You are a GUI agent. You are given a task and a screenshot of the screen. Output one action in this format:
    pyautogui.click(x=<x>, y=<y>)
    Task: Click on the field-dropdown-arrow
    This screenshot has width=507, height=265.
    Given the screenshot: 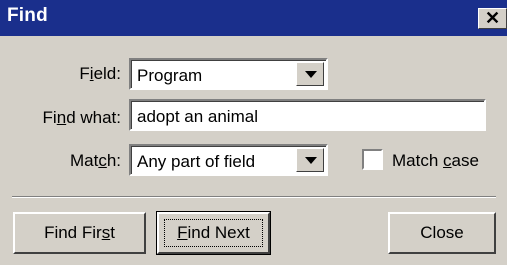 What is the action you would take?
    pyautogui.click(x=310, y=74)
    